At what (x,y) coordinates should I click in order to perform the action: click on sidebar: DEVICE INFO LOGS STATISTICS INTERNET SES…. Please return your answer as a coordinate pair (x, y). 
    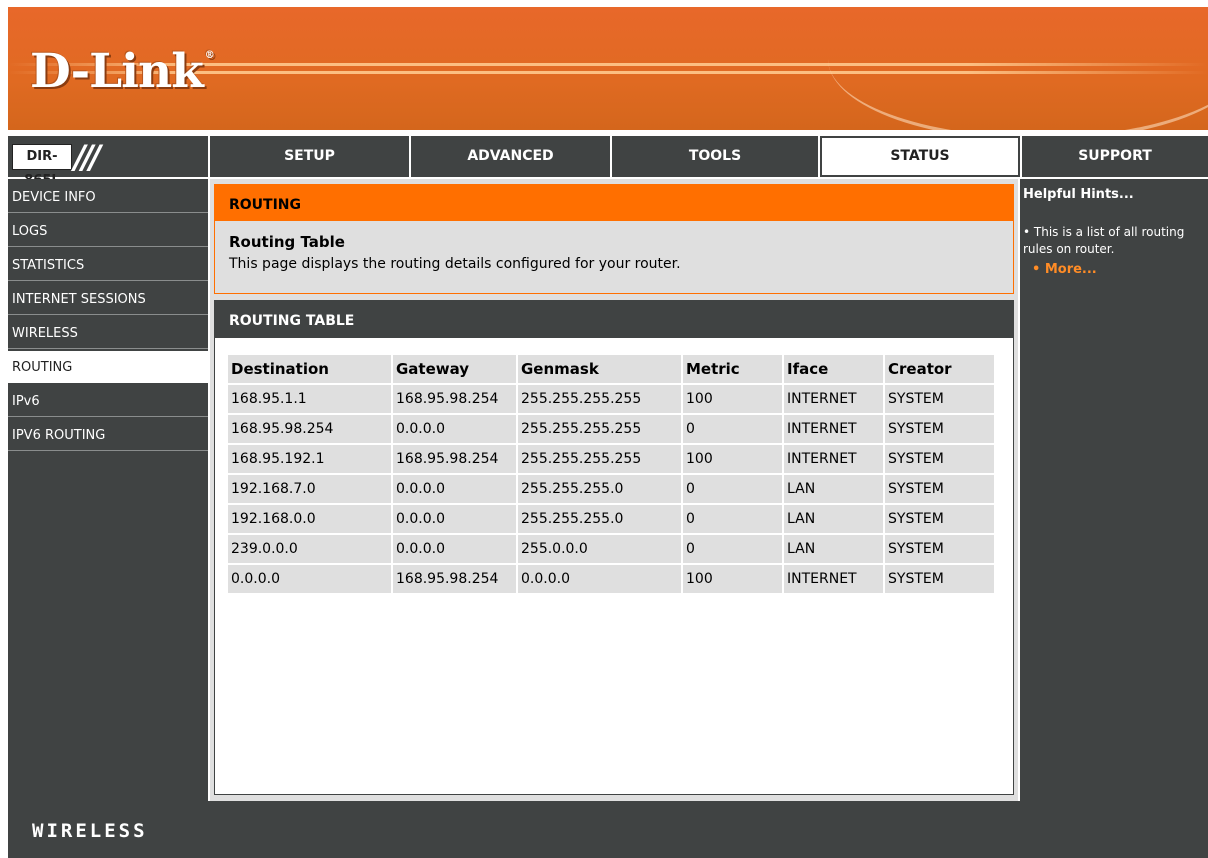
    Looking at the image, I should click on (108, 490).